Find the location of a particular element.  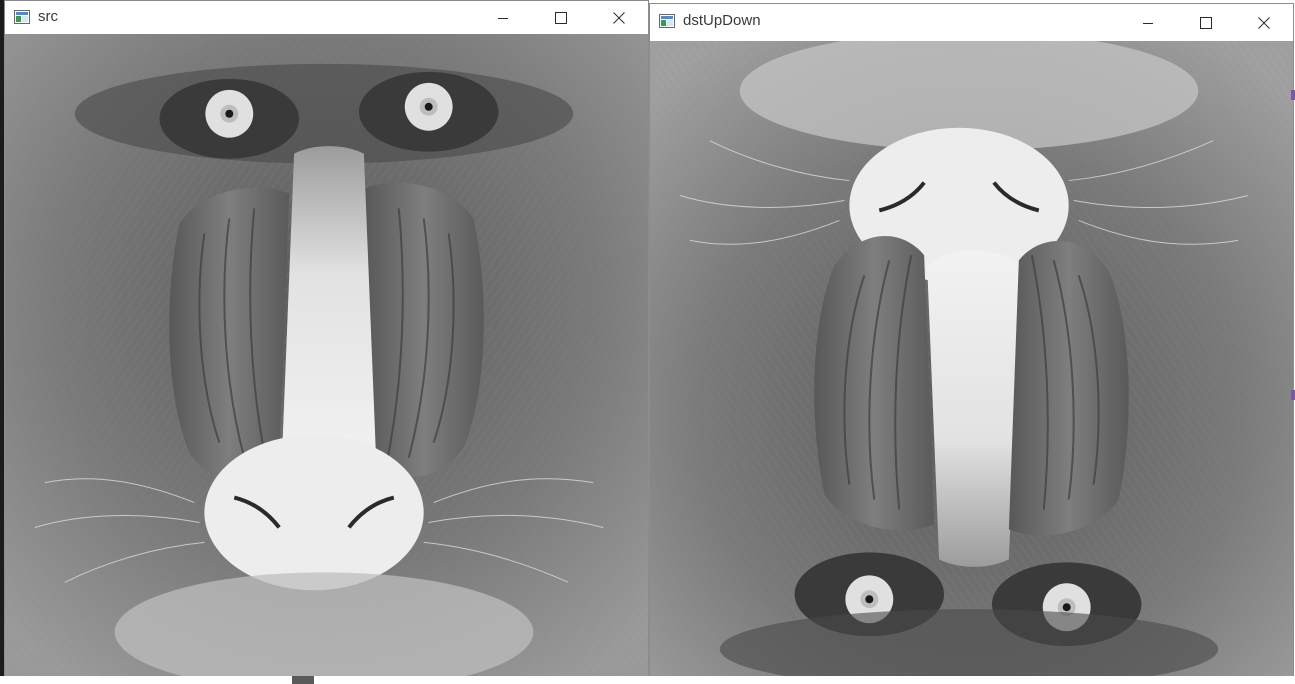

window-title: dstUpDown is located at coordinates (722, 20).